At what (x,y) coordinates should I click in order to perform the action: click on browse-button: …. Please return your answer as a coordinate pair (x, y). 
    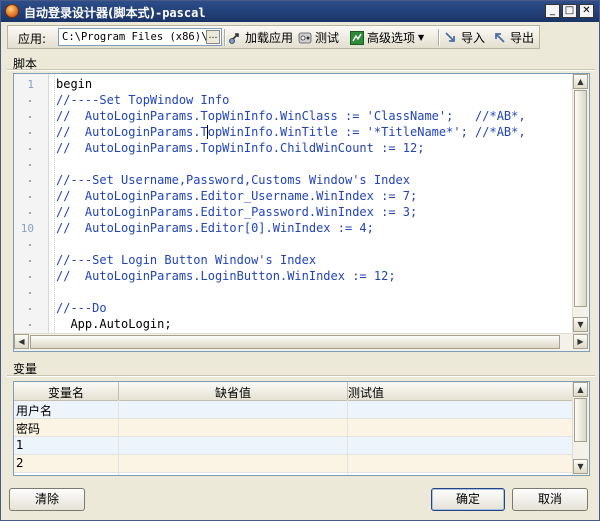
    Looking at the image, I should click on (213, 37).